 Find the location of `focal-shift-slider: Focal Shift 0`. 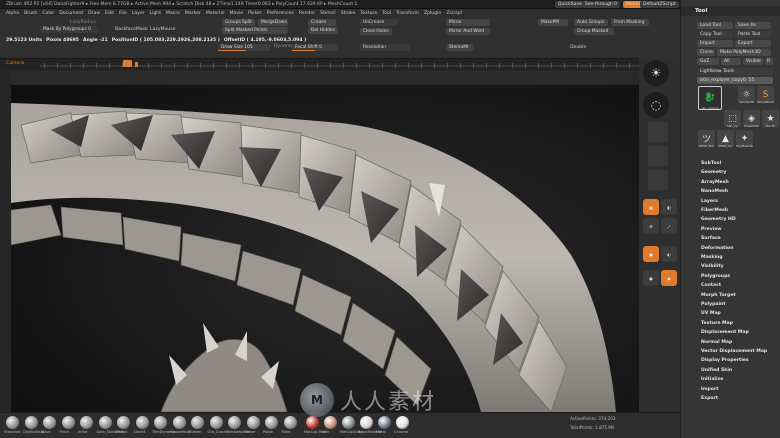

focal-shift-slider: Focal Shift 0 is located at coordinates (315, 47).